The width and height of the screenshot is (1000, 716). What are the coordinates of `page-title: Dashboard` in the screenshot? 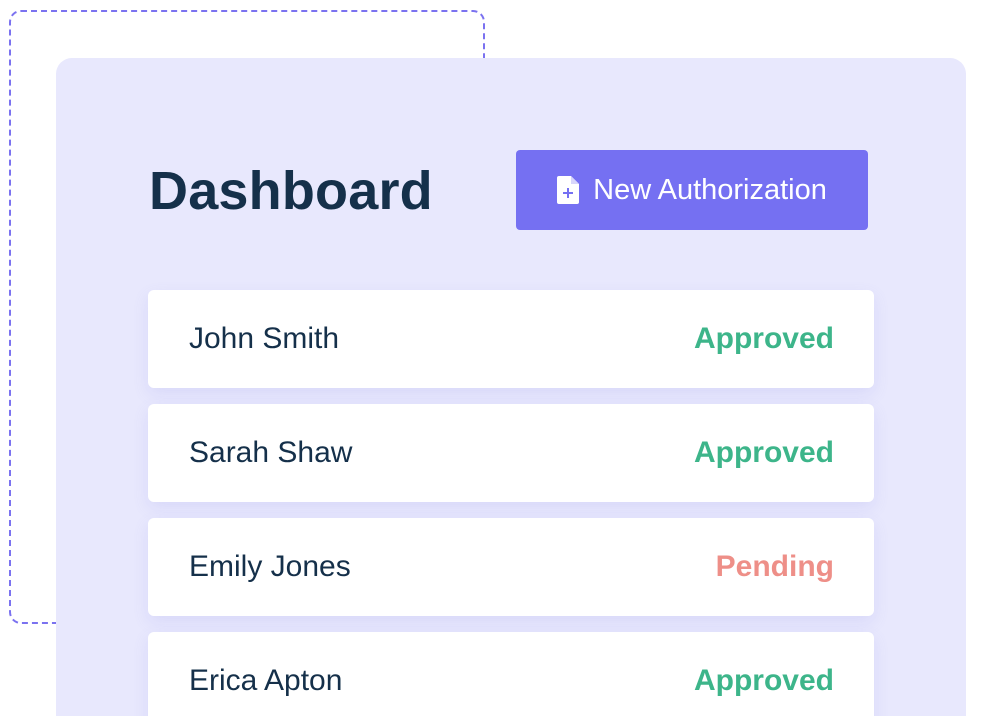 It's located at (291, 191).